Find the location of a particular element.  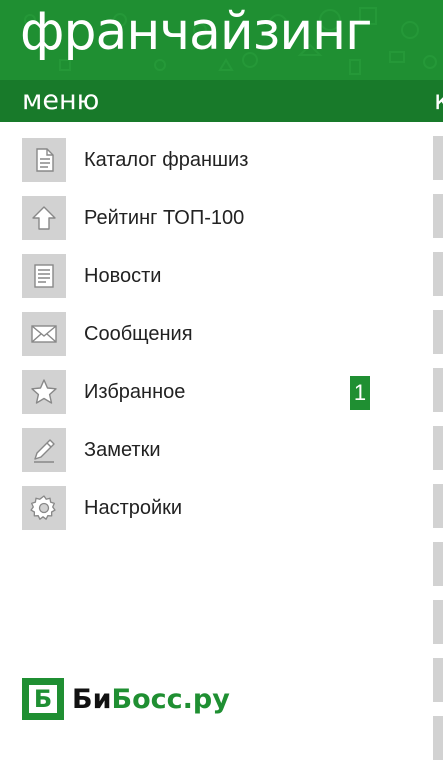

logo-wordmark: БиБосс.ру is located at coordinates (151, 699).